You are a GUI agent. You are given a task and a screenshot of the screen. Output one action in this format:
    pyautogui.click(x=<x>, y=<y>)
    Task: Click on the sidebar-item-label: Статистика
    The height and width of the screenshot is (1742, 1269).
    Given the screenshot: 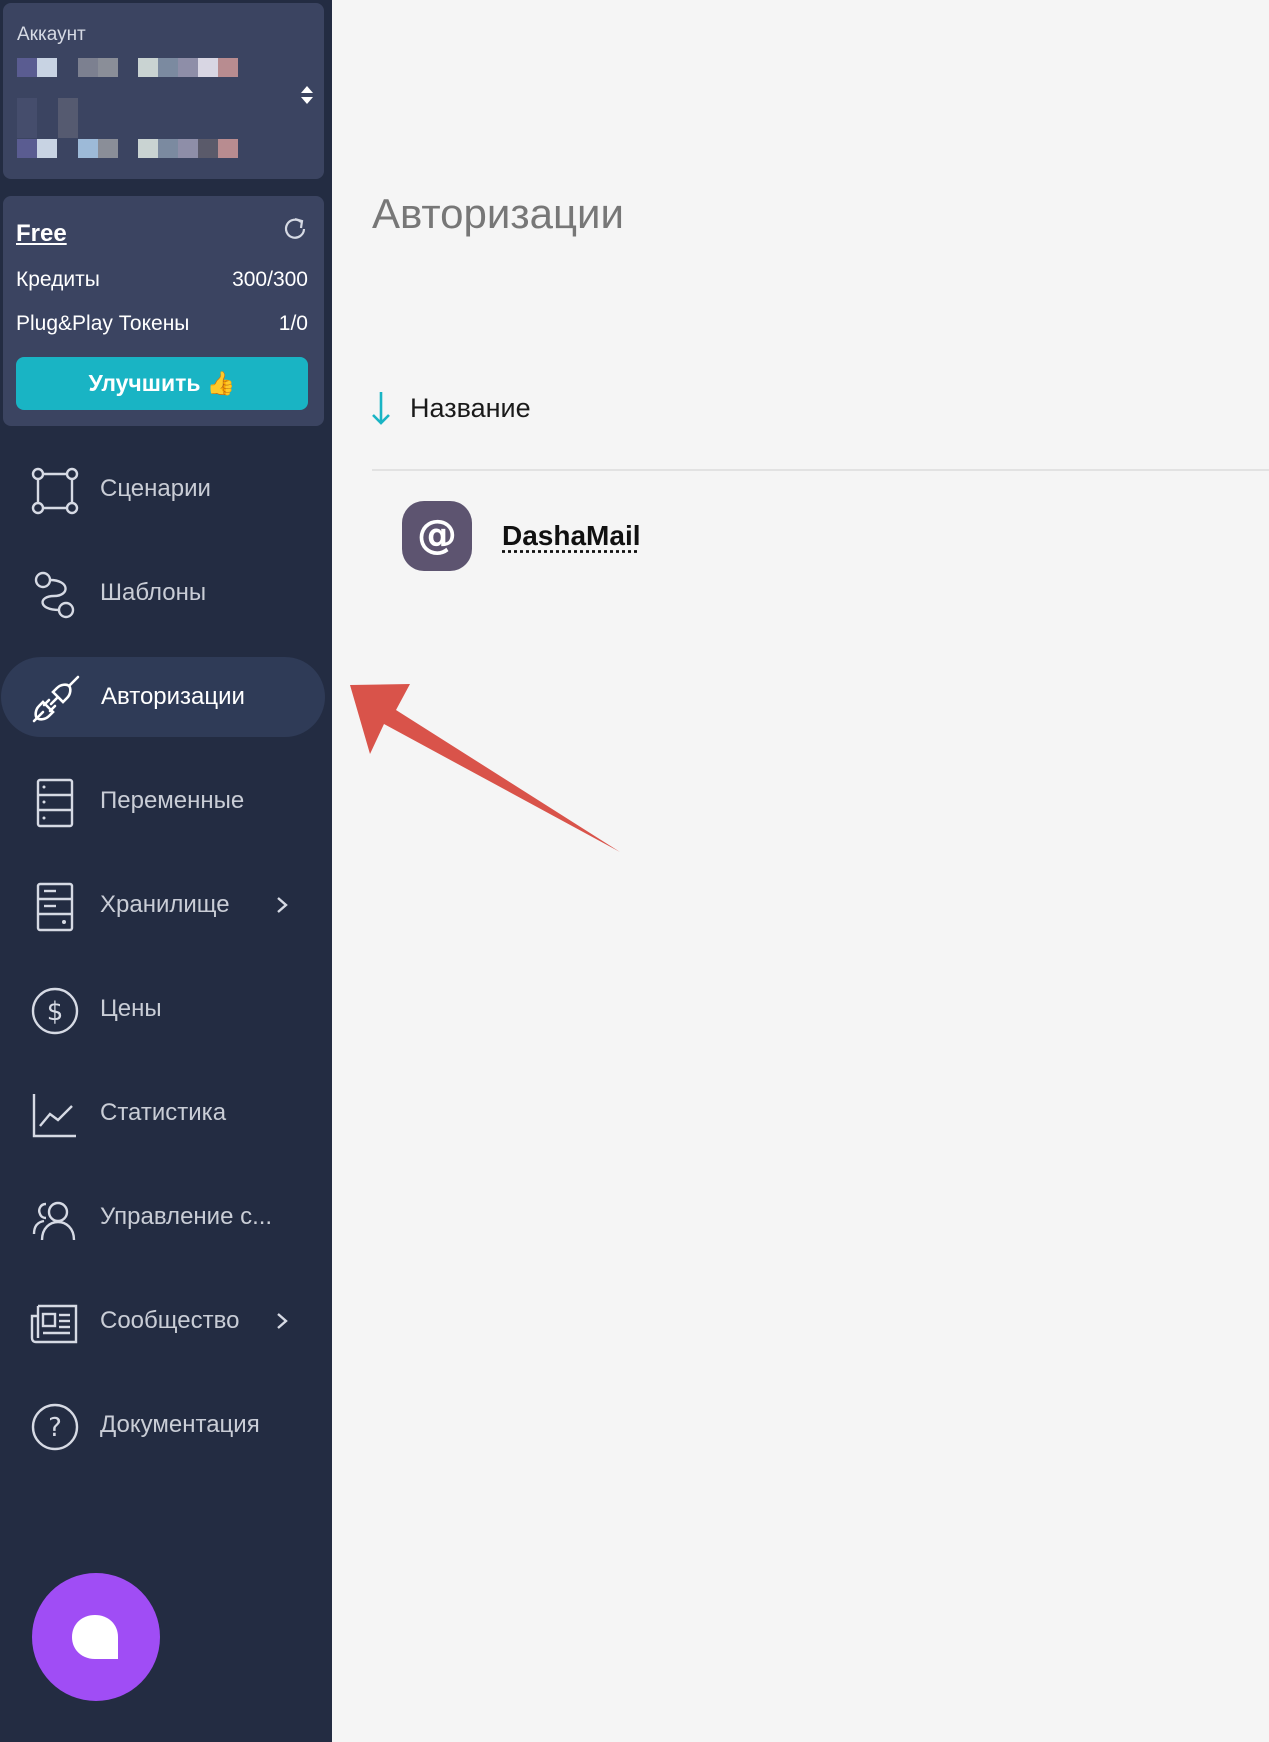 What is the action you would take?
    pyautogui.click(x=163, y=1112)
    